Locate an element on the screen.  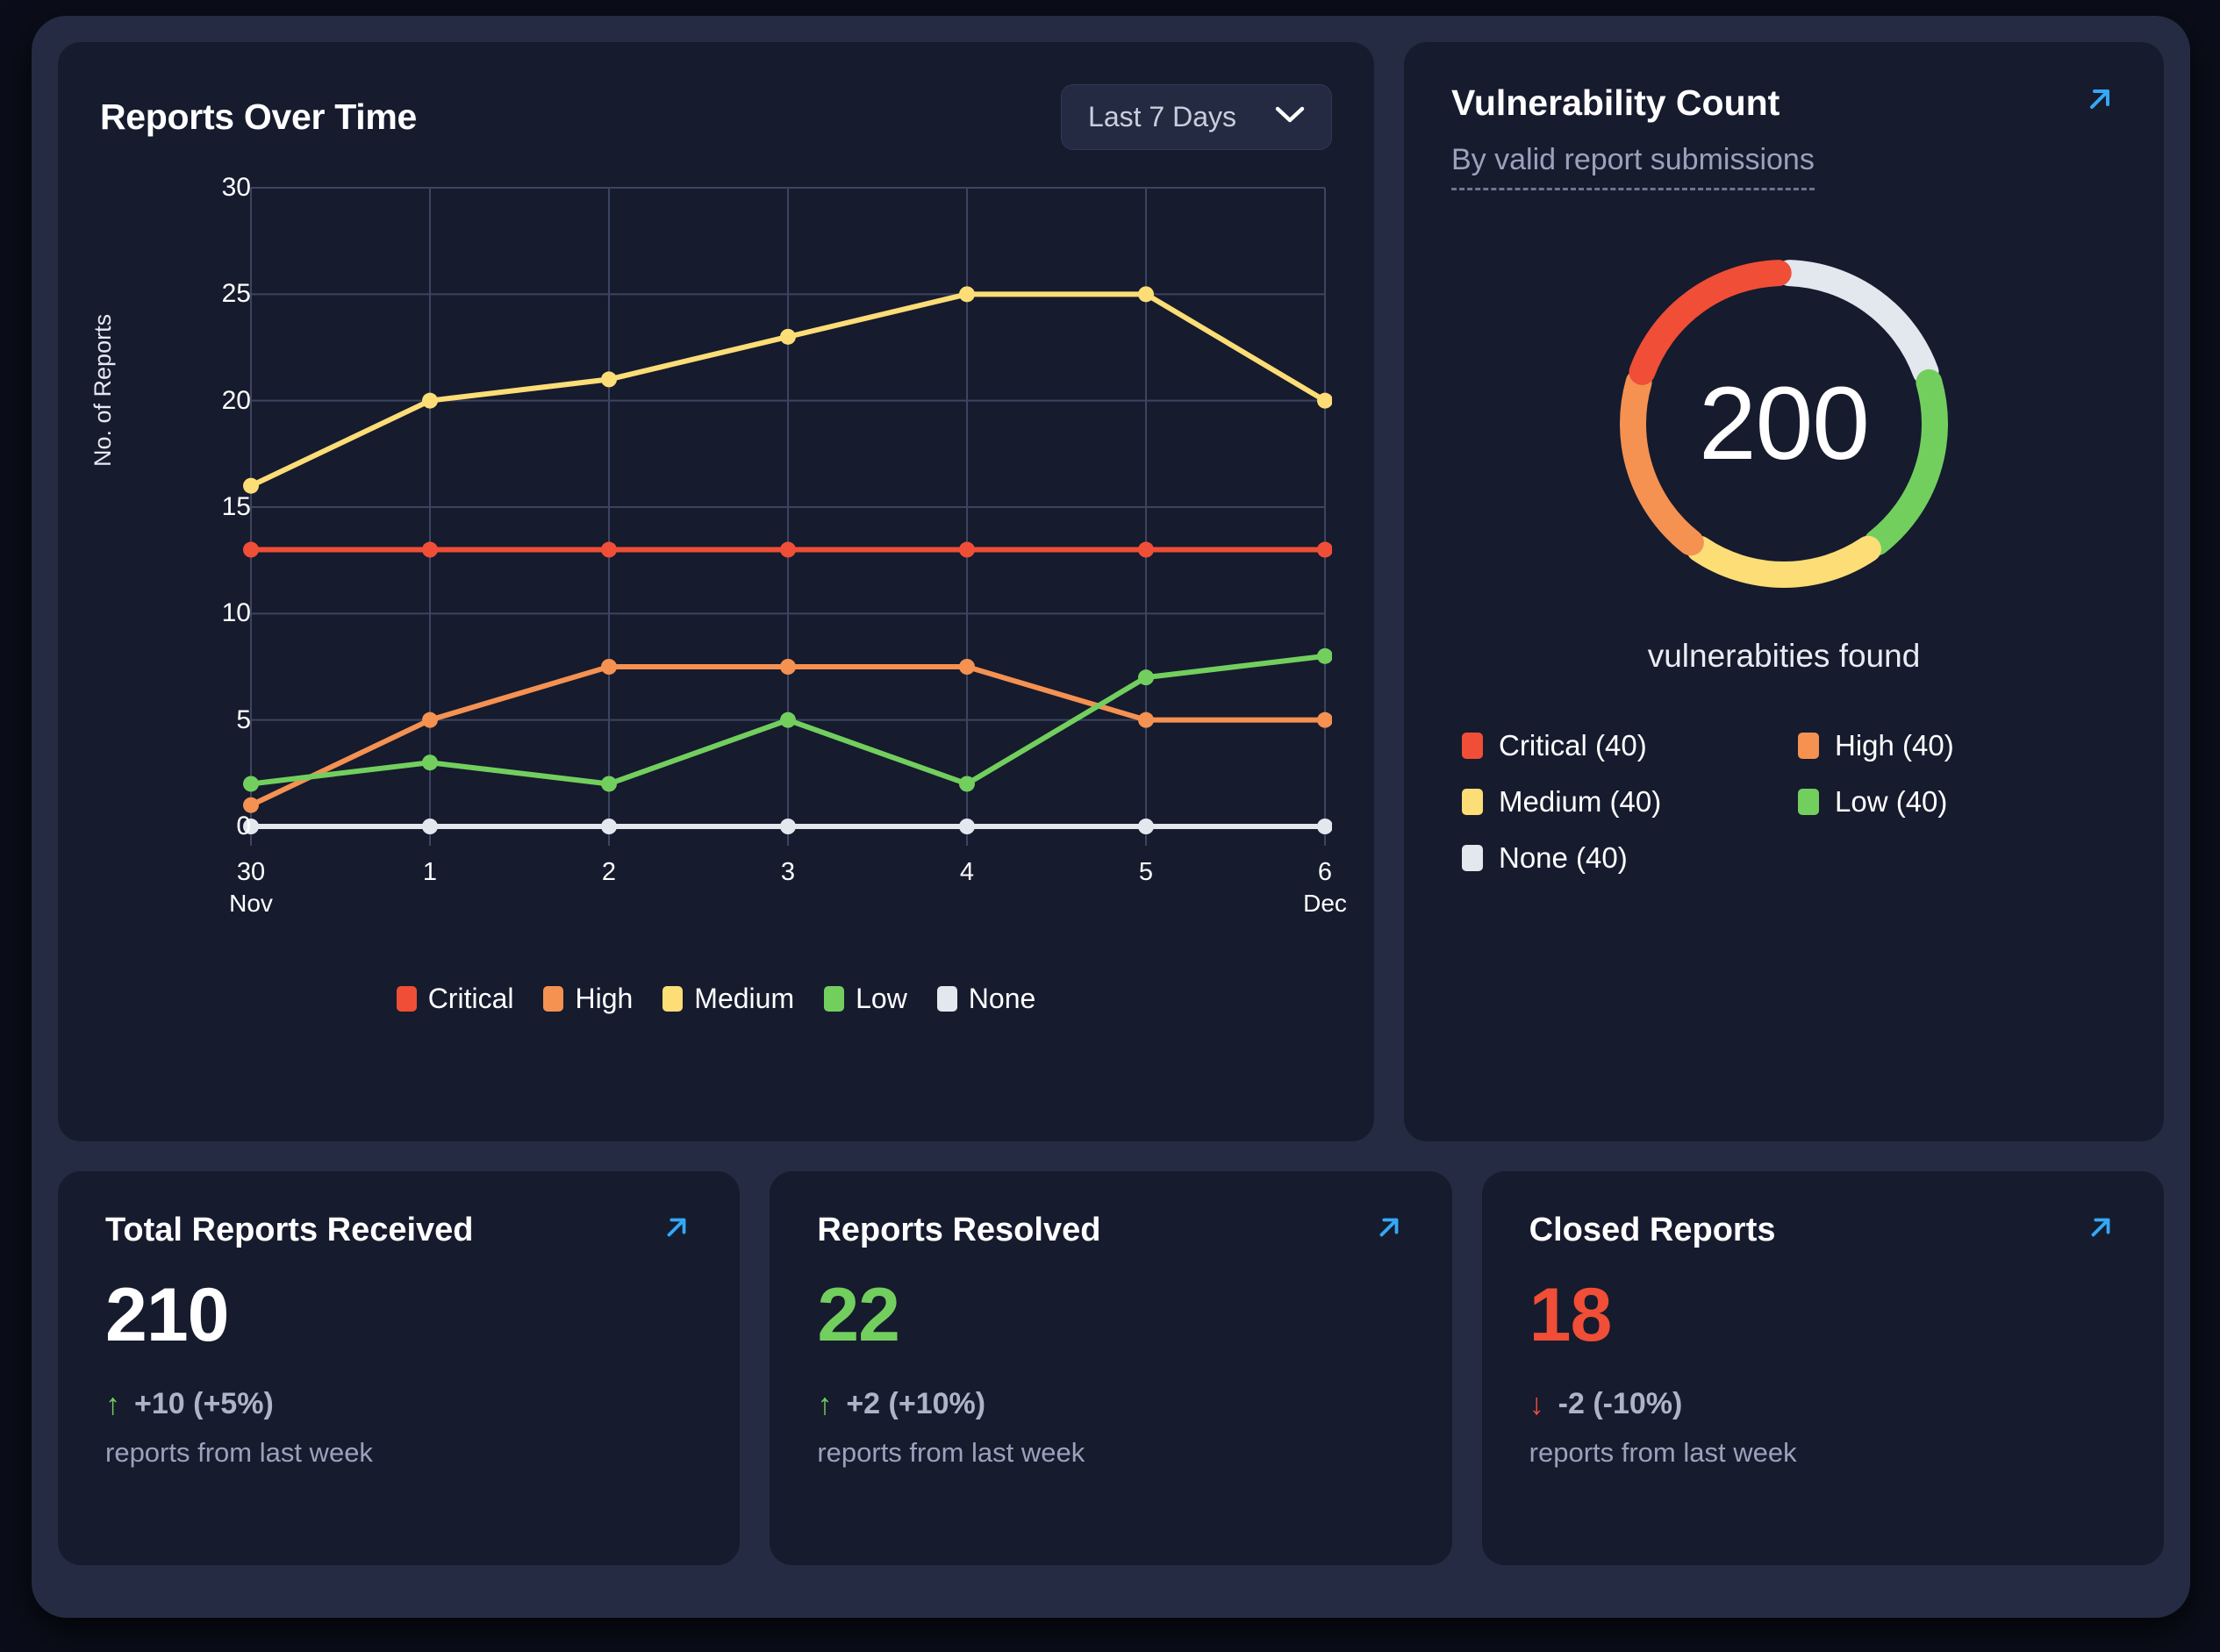
vulnerability-subtitle: By valid report submissions is located at coordinates (1633, 167).